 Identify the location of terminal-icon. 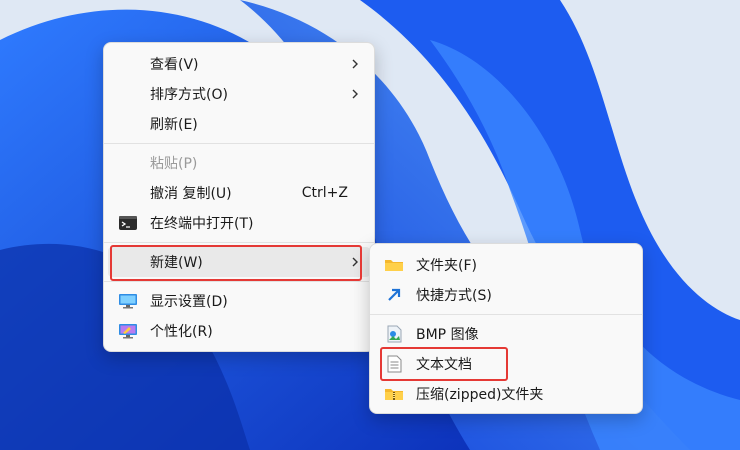
(128, 223).